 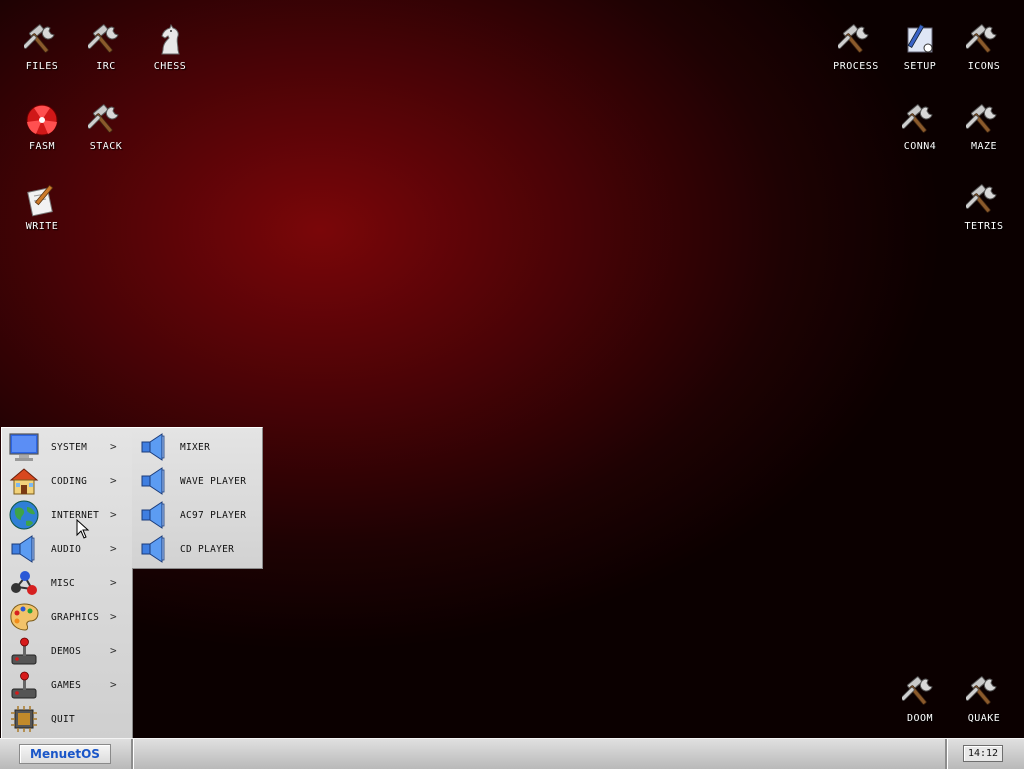 I want to click on desktop-icon-files: FILES, so click(x=42, y=36).